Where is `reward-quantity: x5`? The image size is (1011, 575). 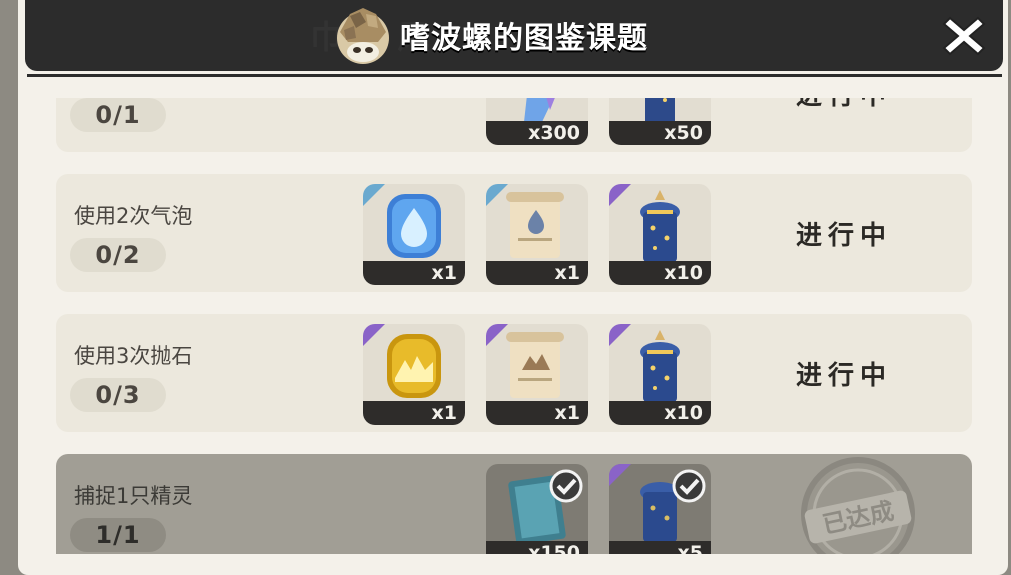
reward-quantity: x5 is located at coordinates (660, 547).